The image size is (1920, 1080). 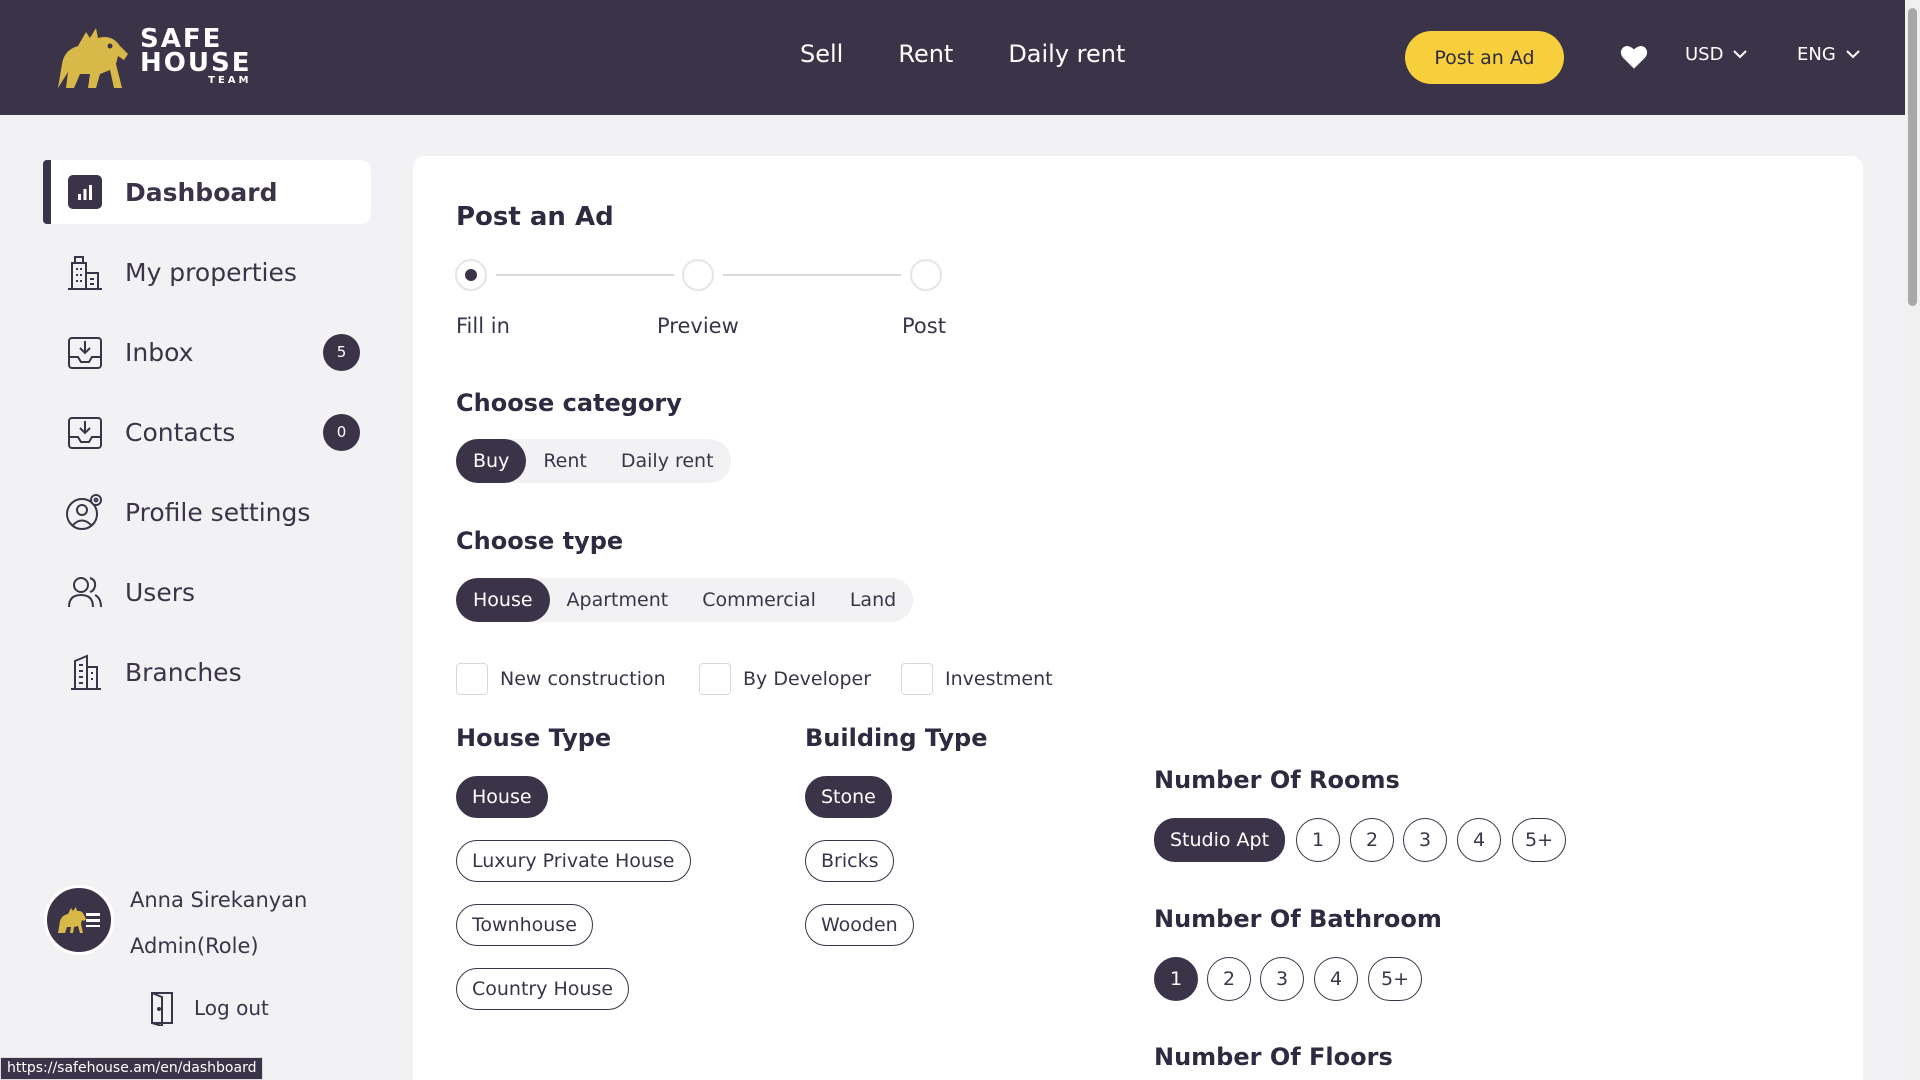 What do you see at coordinates (534, 738) in the screenshot?
I see `house-type-heading: House Type` at bounding box center [534, 738].